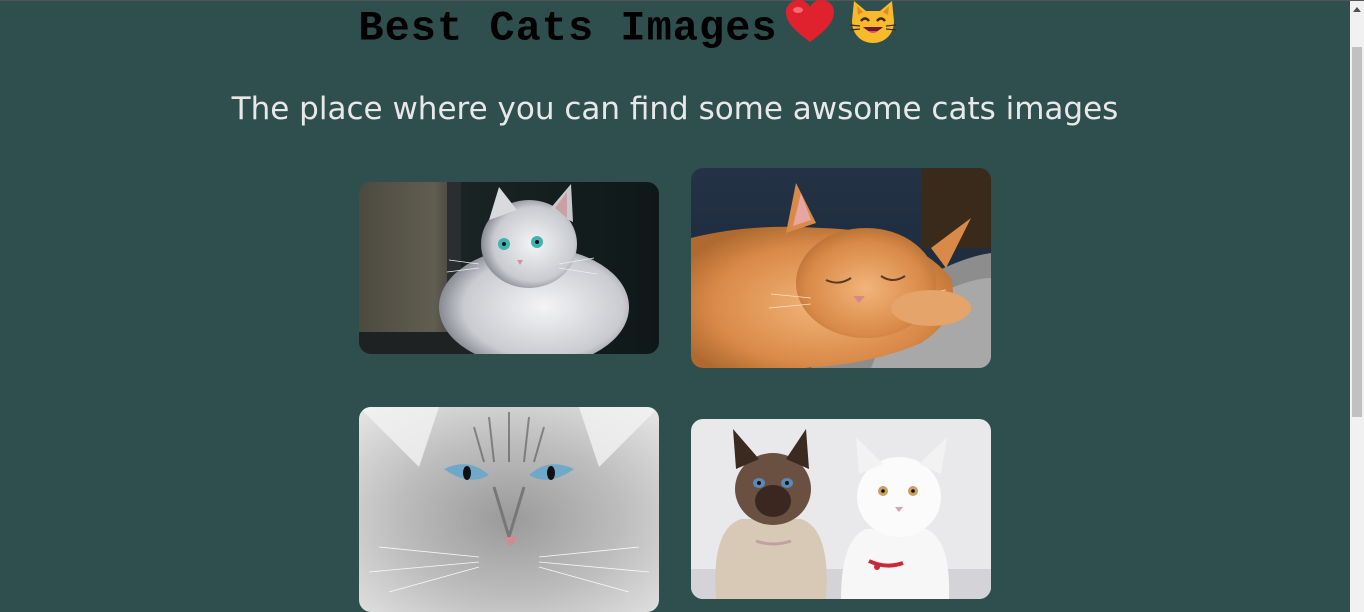 Image resolution: width=1364 pixels, height=612 pixels. I want to click on scroll-up-arrow-icon, so click(1357, 9).